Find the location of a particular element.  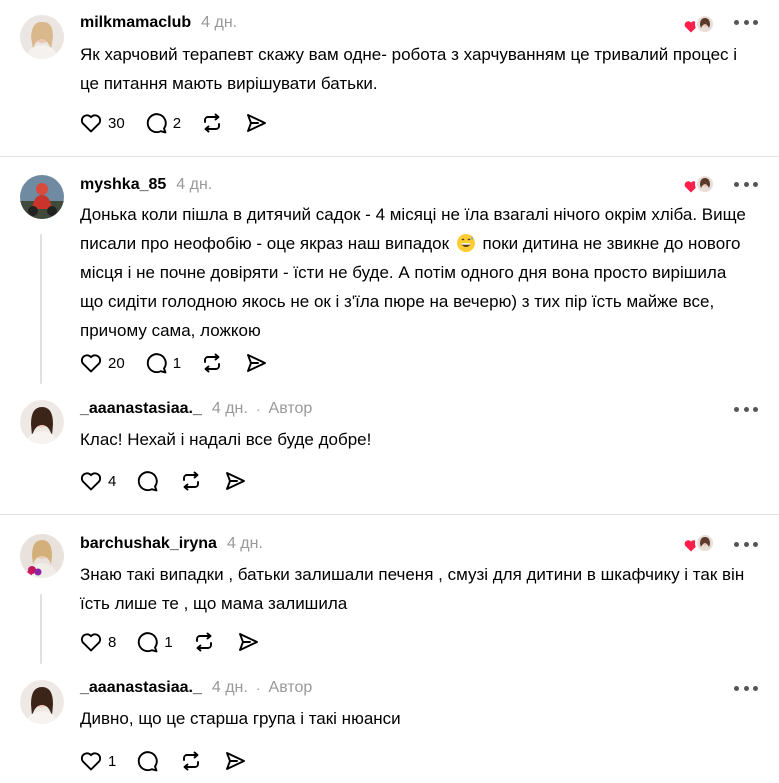

like-button: 4 is located at coordinates (97, 481).